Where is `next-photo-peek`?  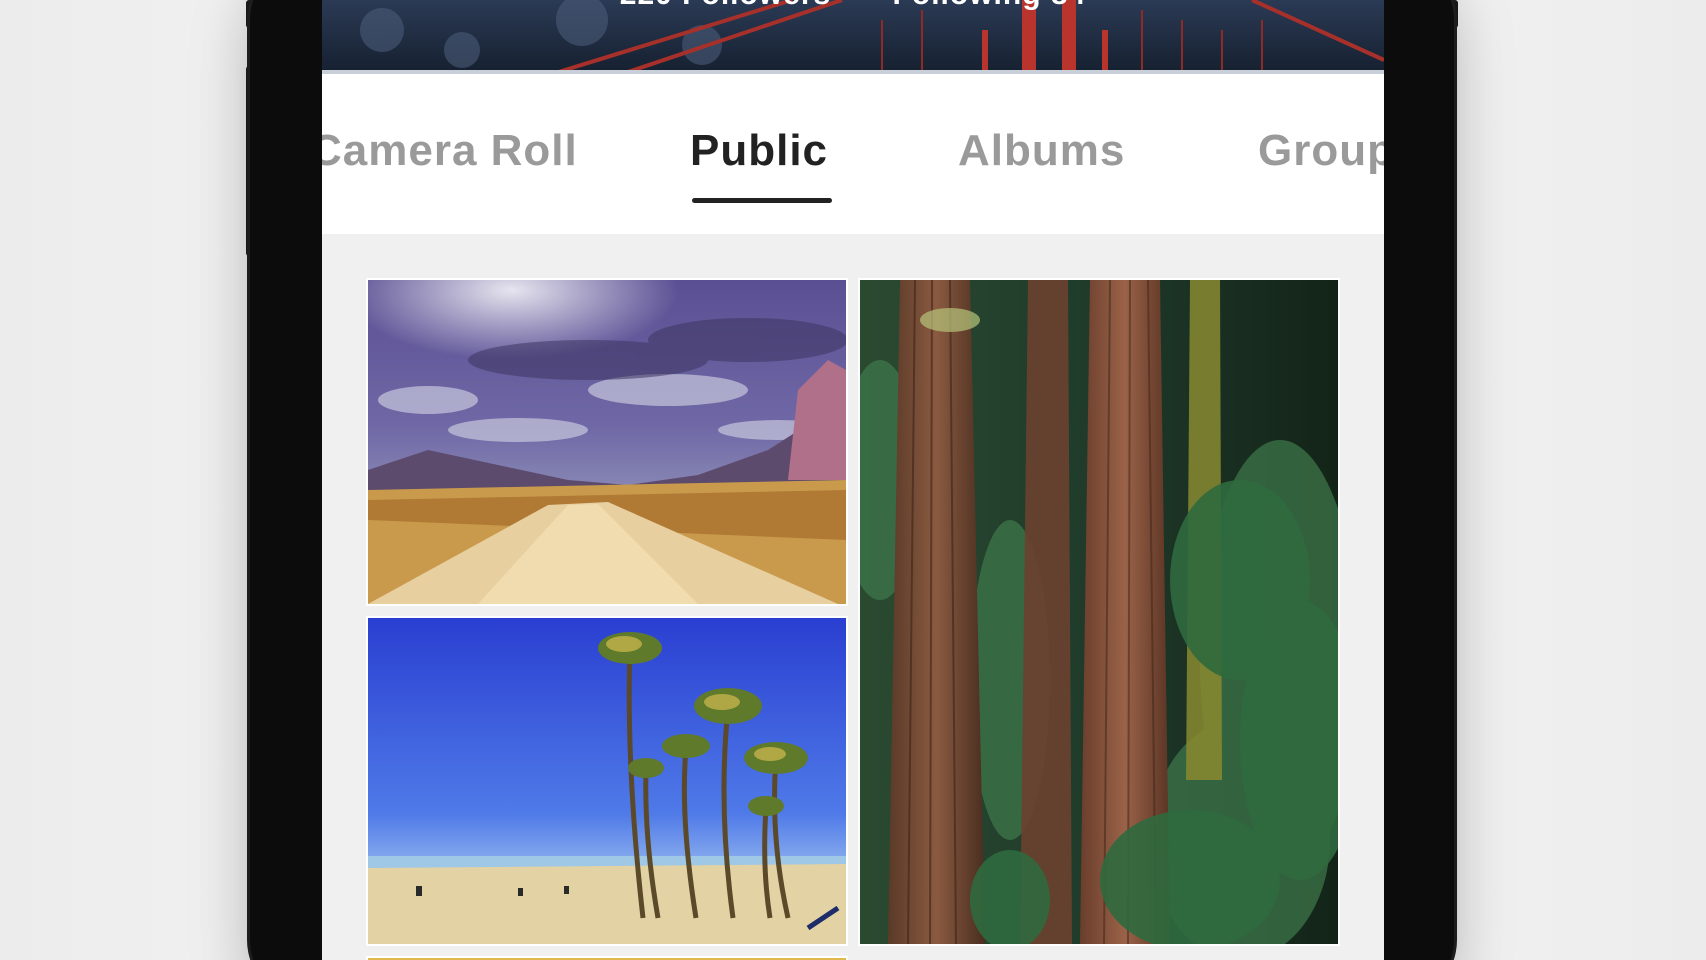 next-photo-peek is located at coordinates (607, 958).